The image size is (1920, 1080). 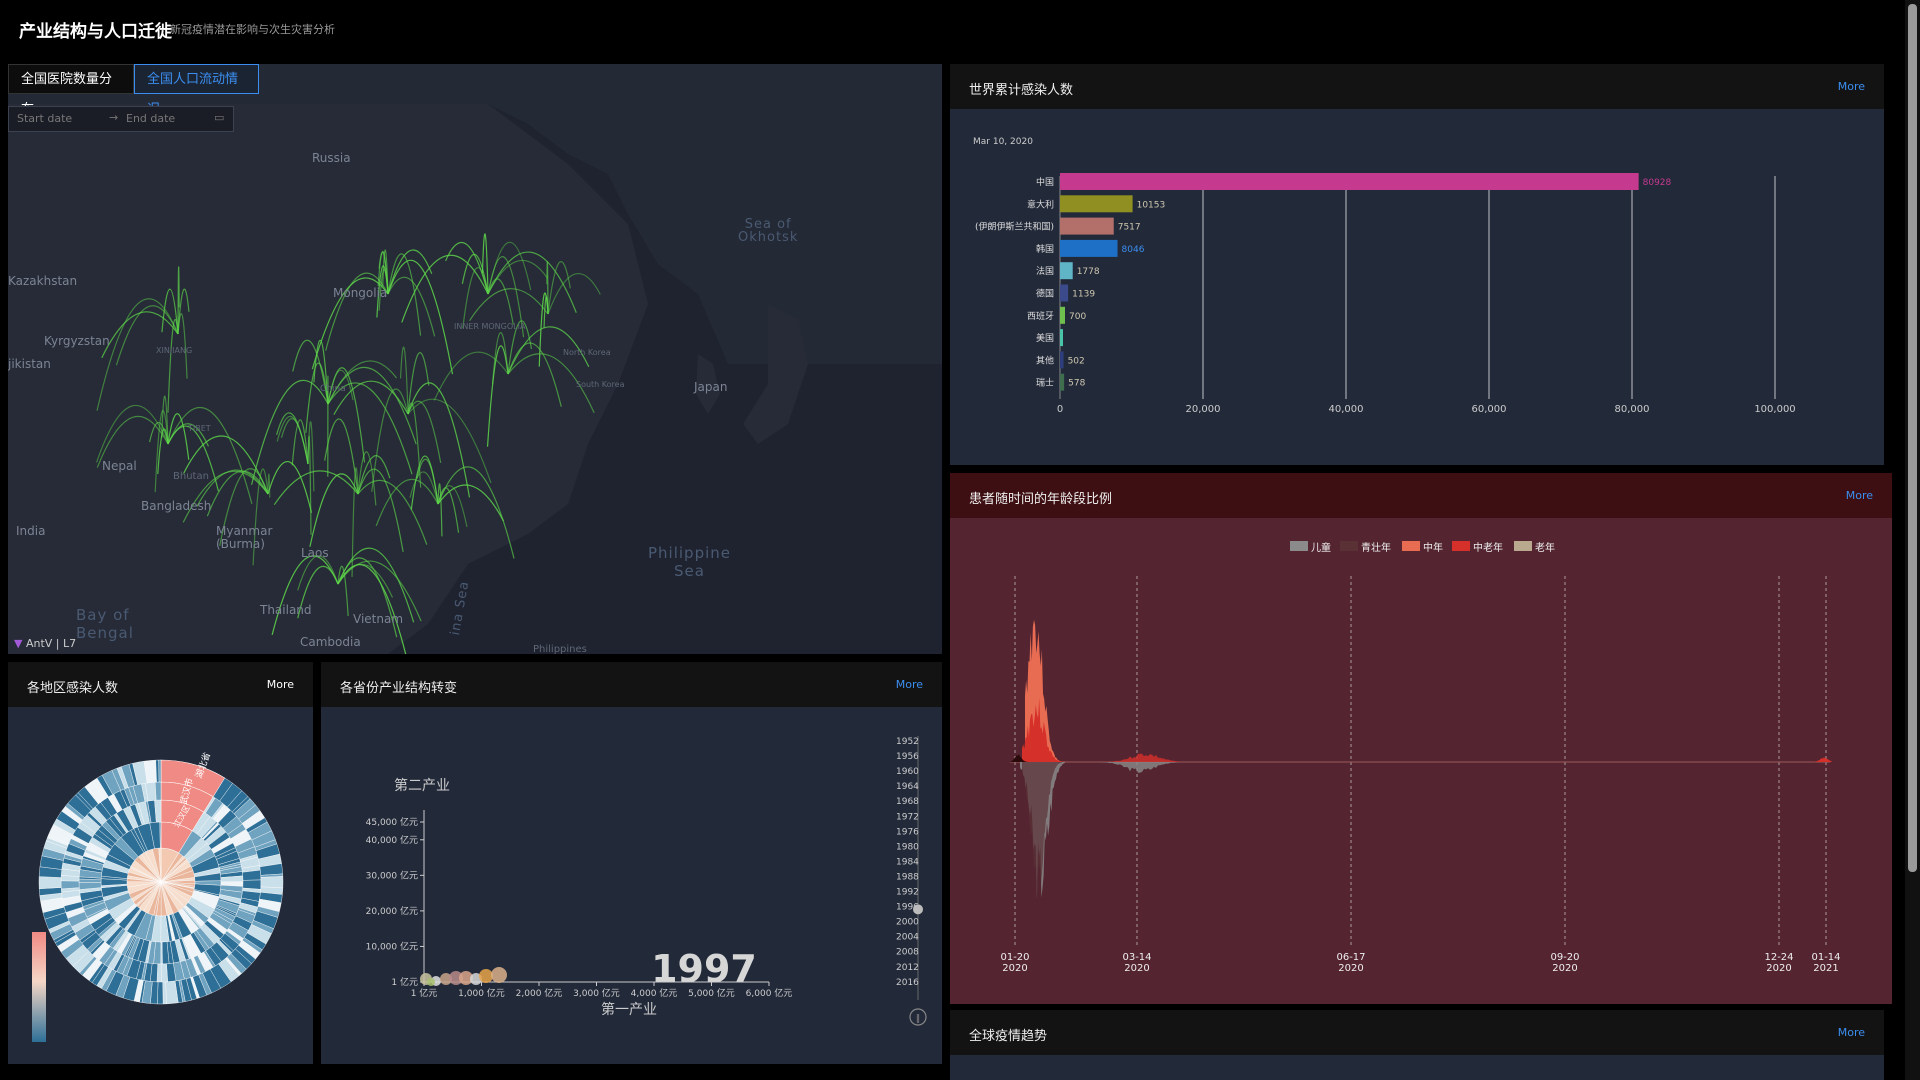 I want to click on map-label-sea-of-okhotsk: Sea of Okhotsk, so click(x=768, y=231).